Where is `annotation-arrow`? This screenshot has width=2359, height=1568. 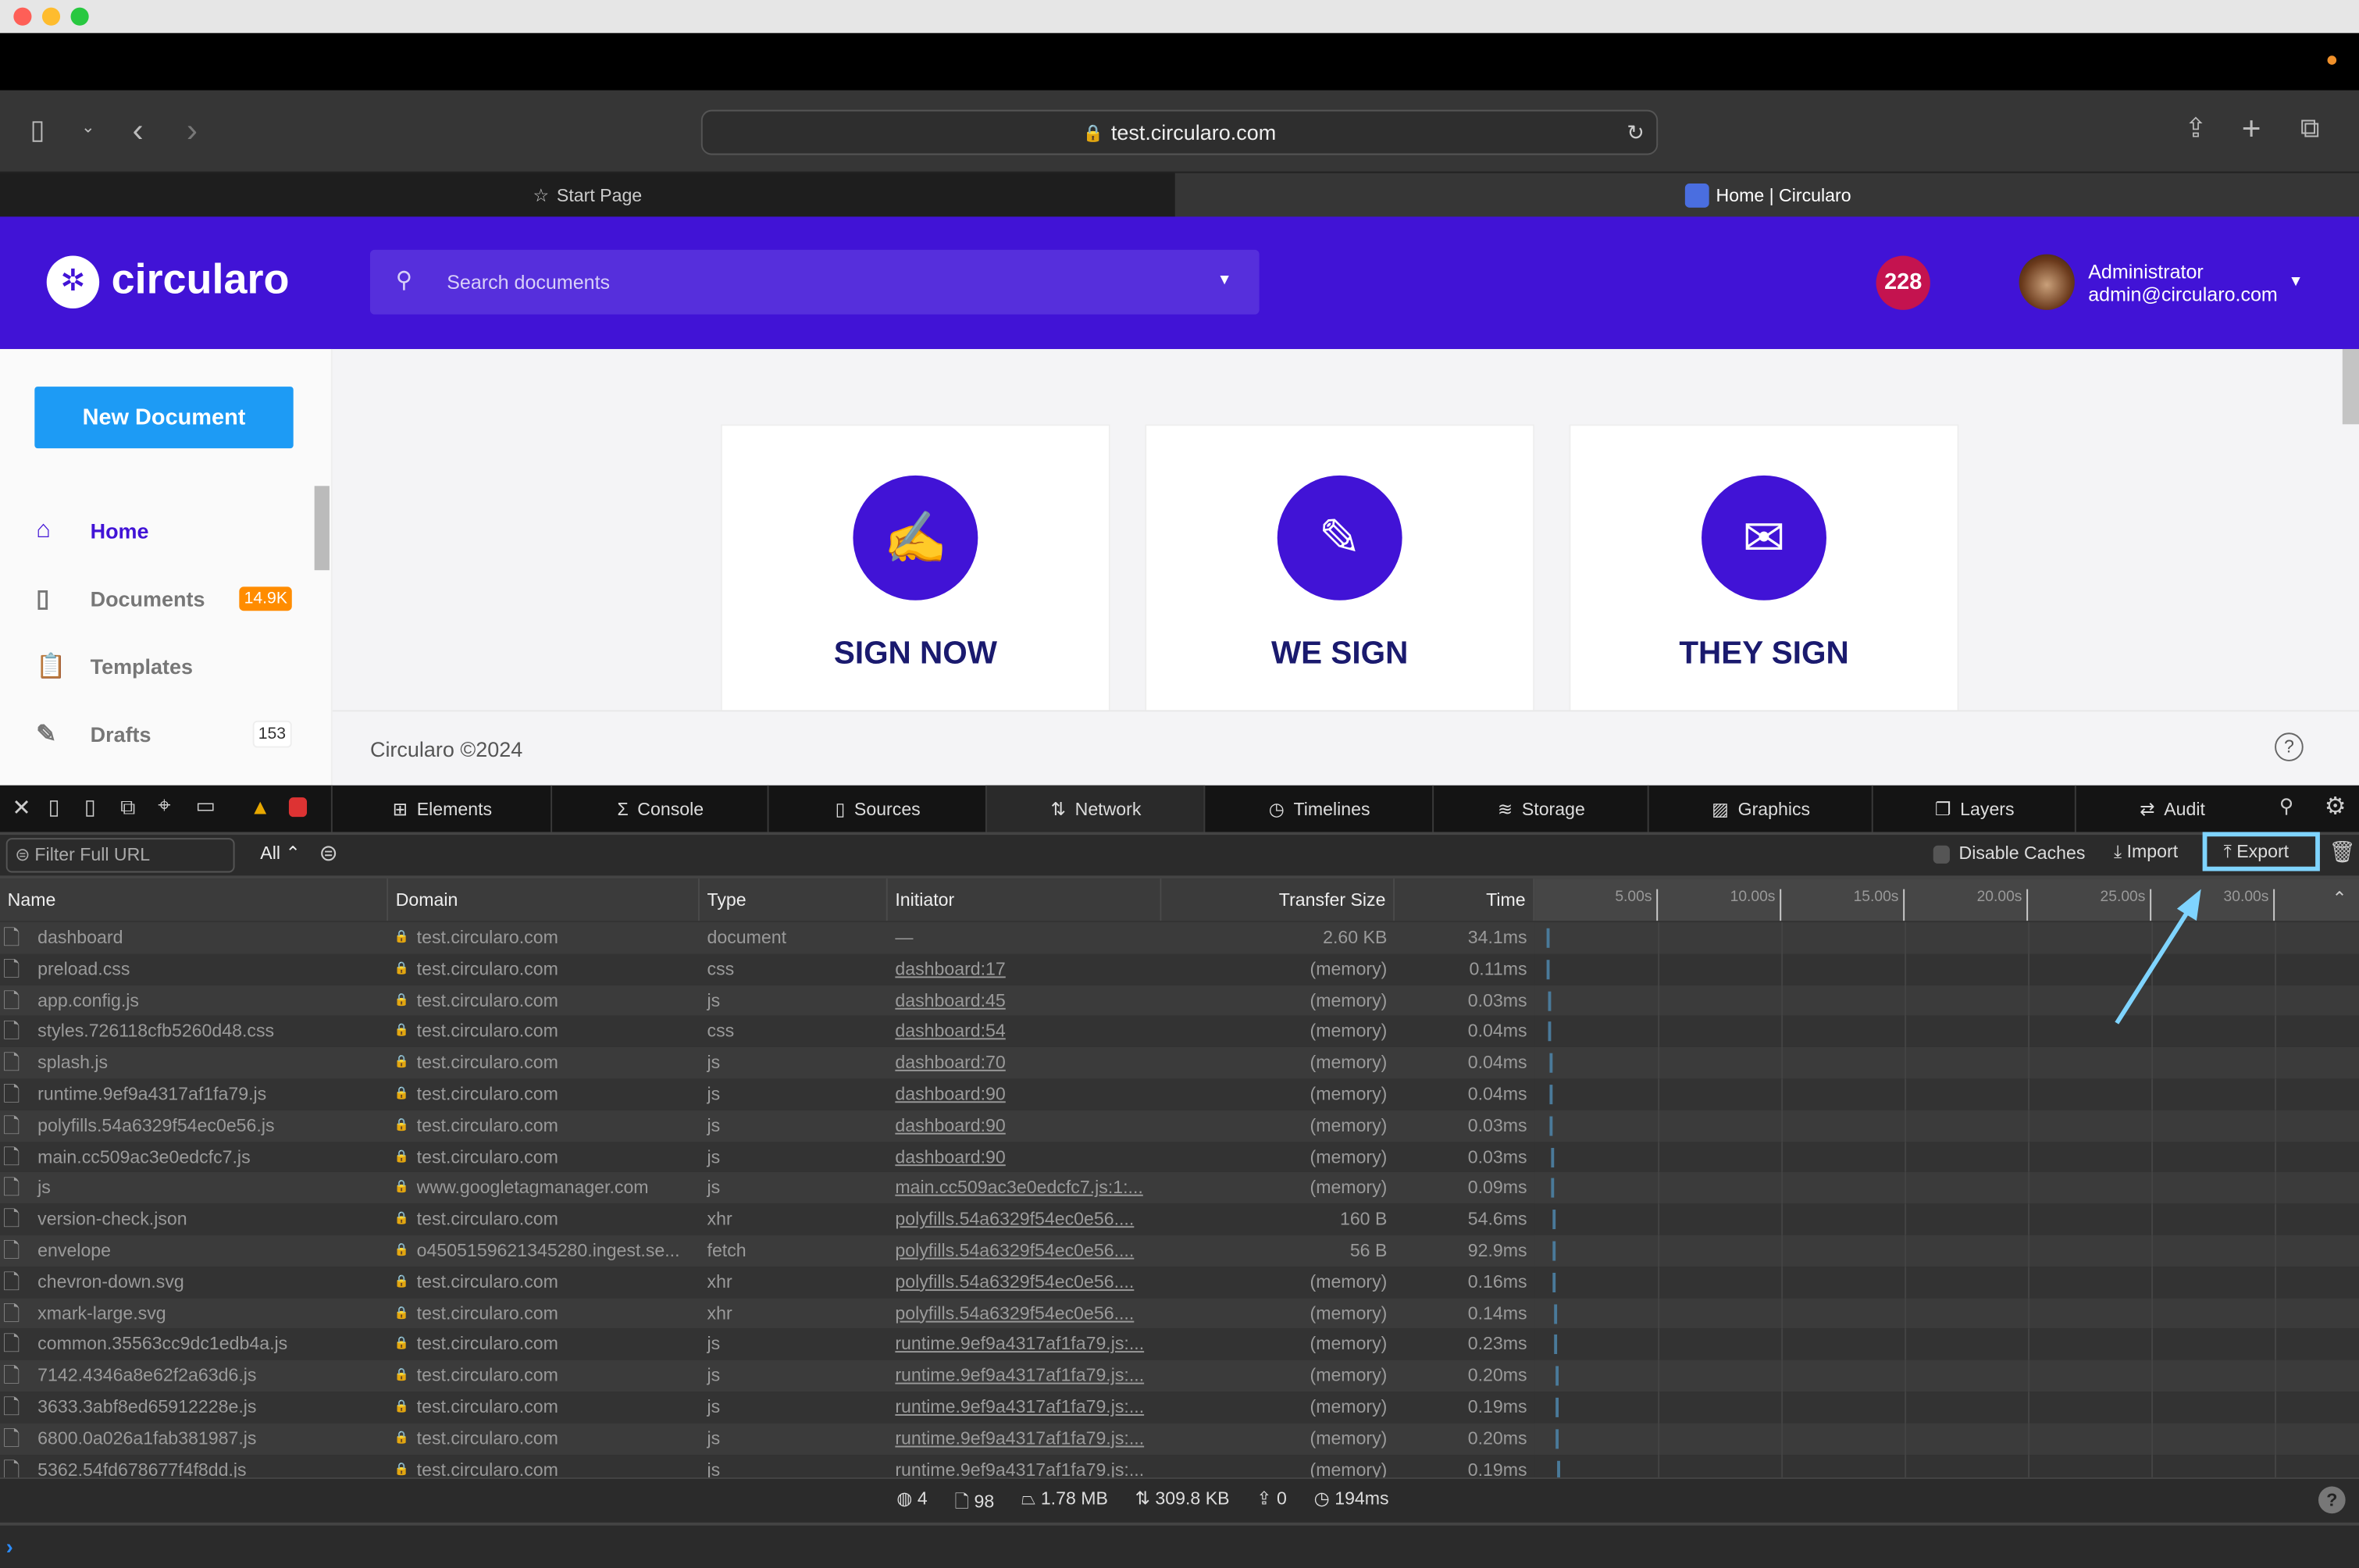 annotation-arrow is located at coordinates (2158, 957).